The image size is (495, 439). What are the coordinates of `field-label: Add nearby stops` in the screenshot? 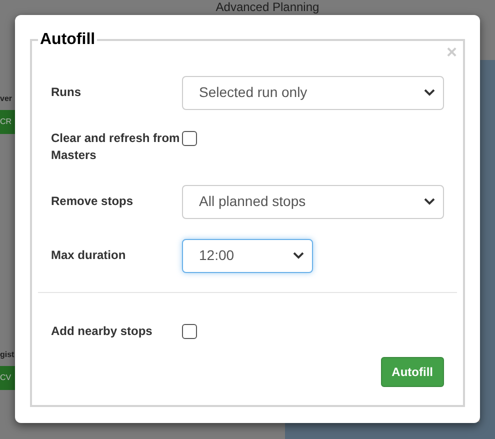 It's located at (102, 331).